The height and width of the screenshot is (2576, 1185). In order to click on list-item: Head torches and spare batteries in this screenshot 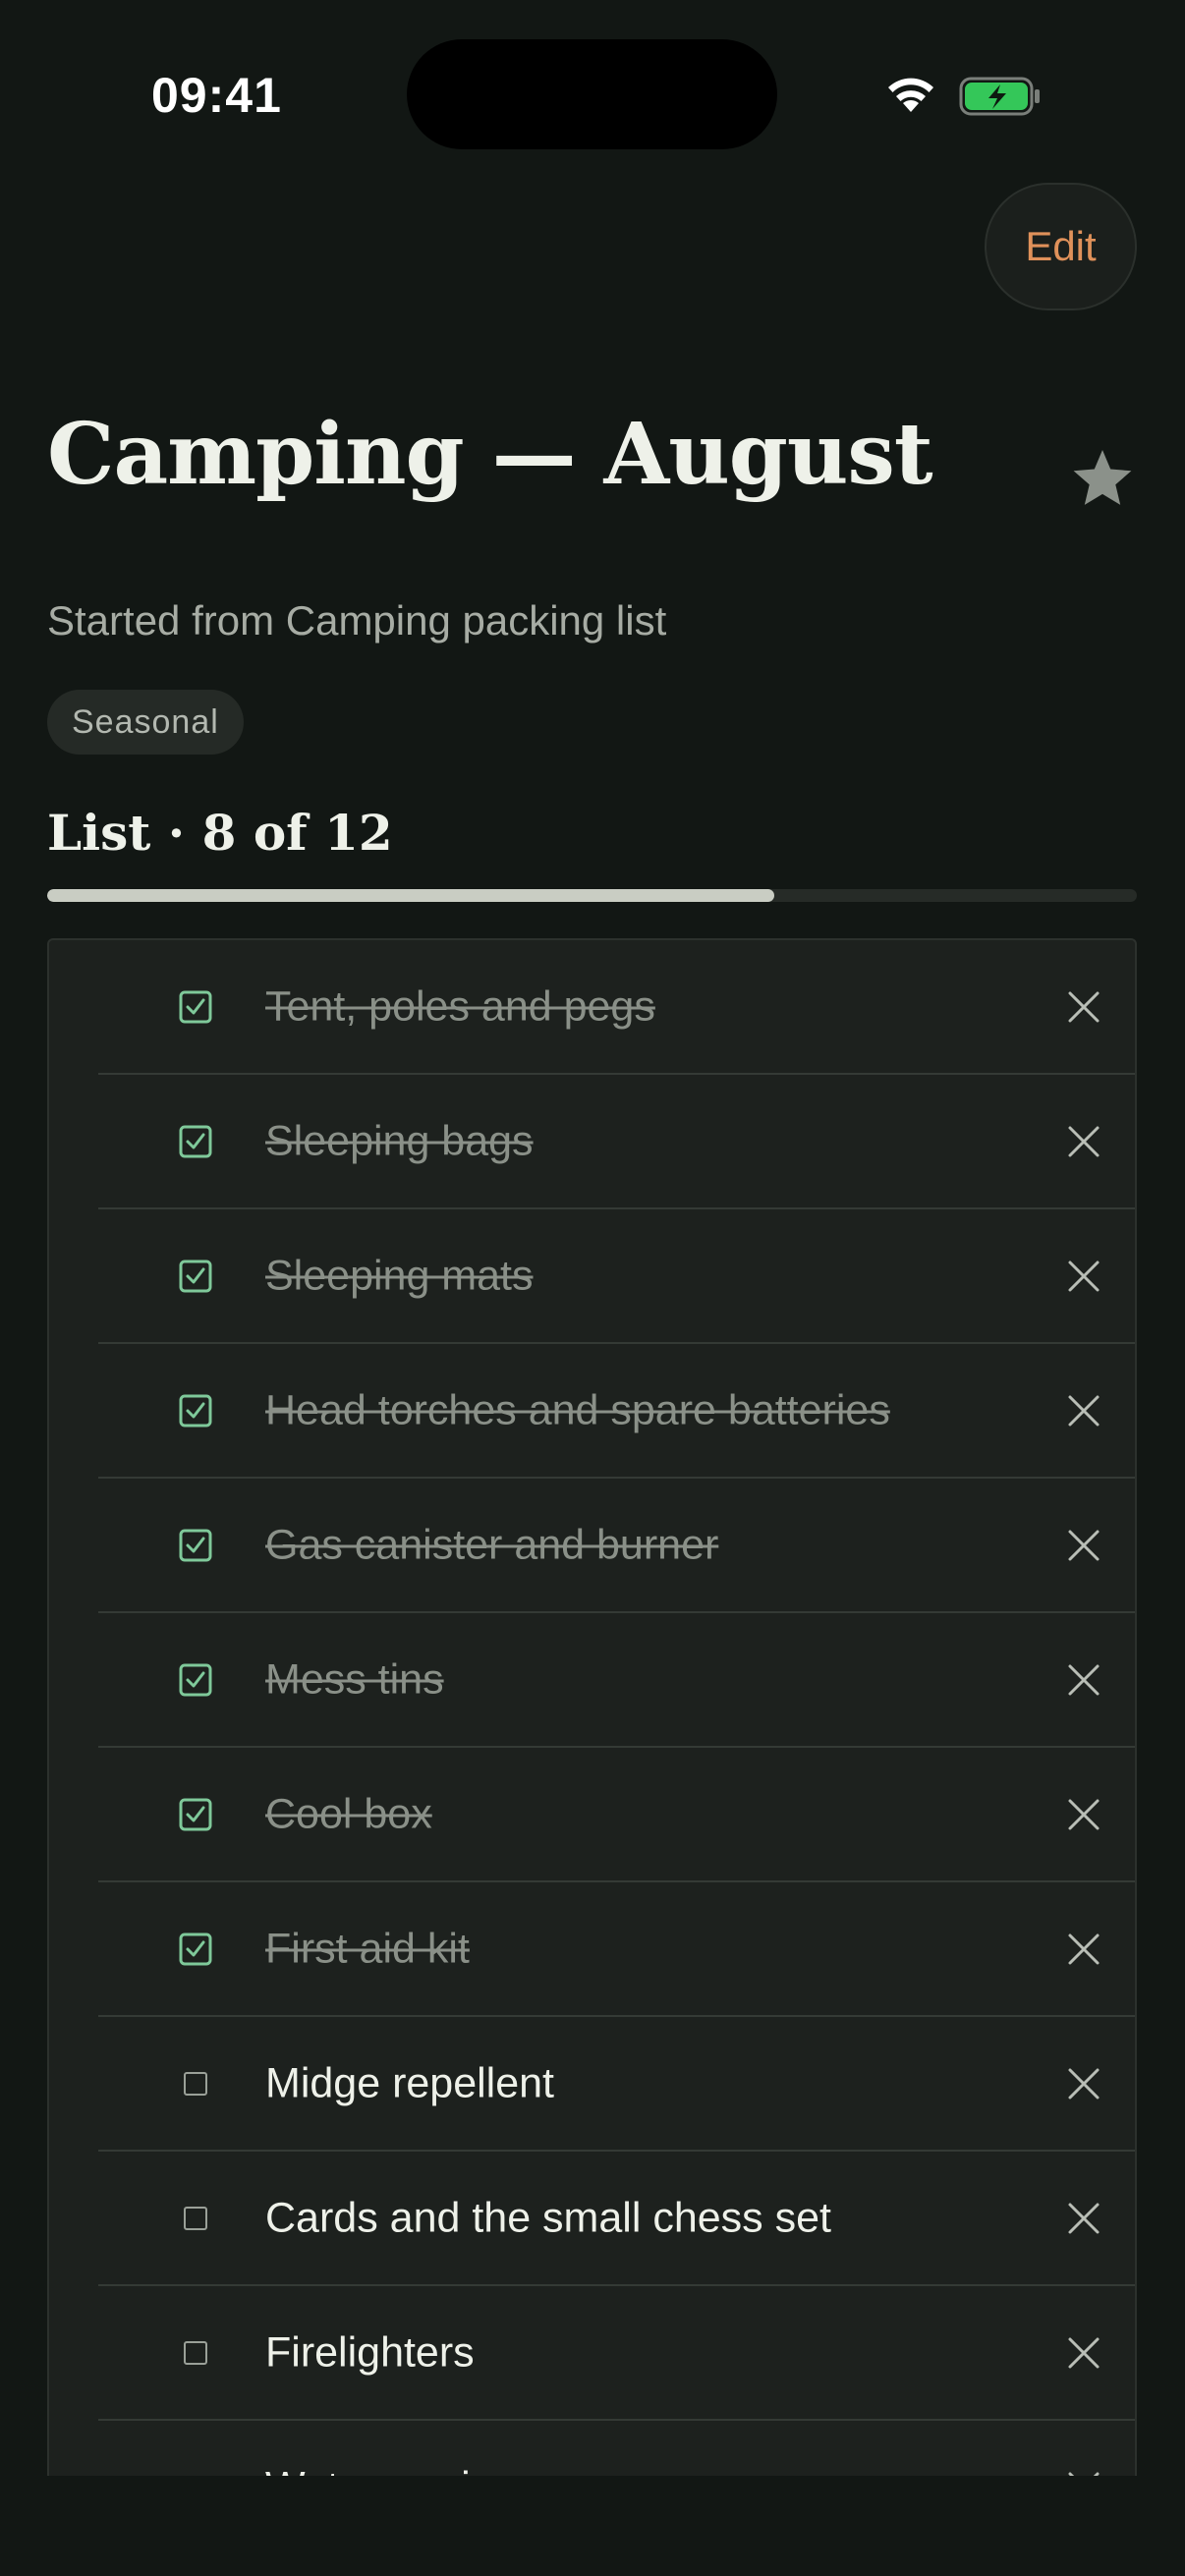, I will do `click(617, 1411)`.